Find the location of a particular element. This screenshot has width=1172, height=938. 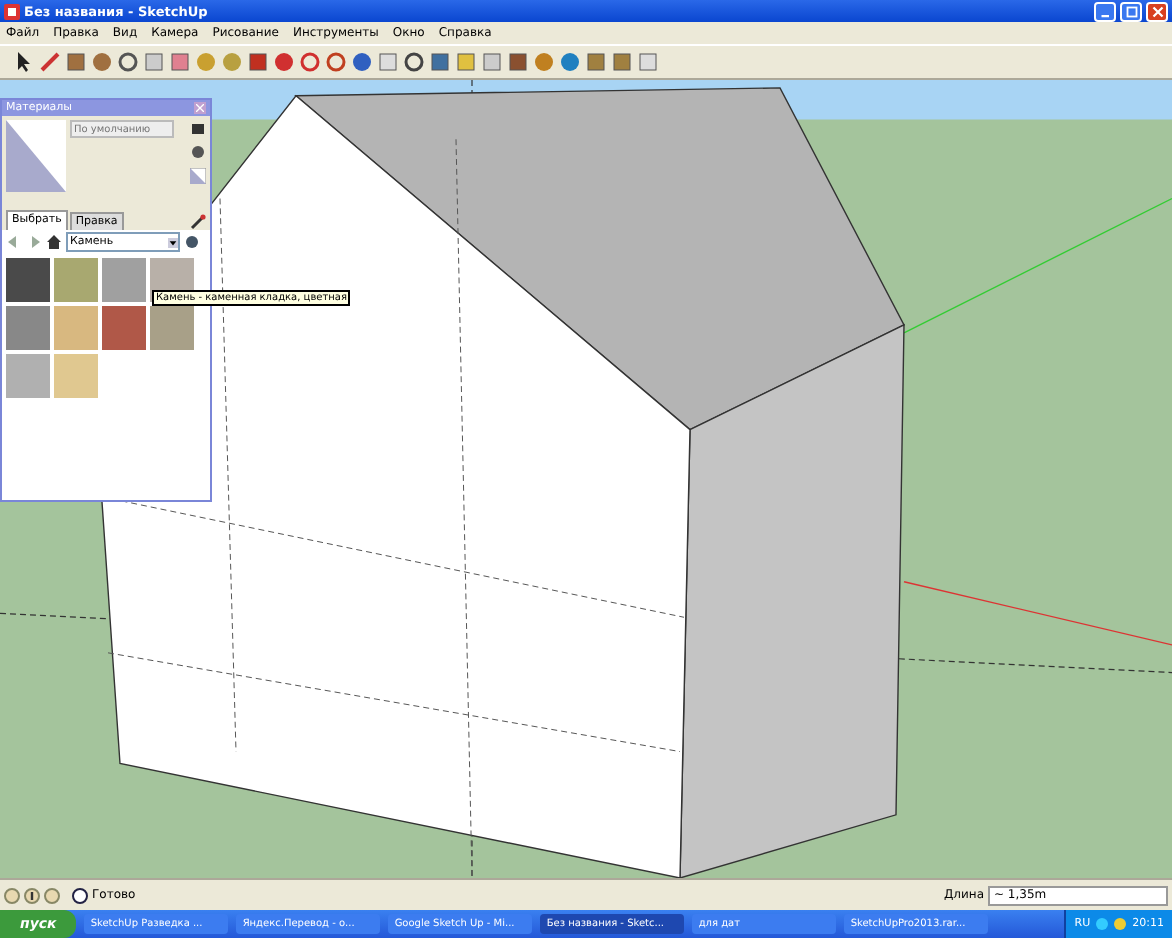

home-icon is located at coordinates (54, 242).